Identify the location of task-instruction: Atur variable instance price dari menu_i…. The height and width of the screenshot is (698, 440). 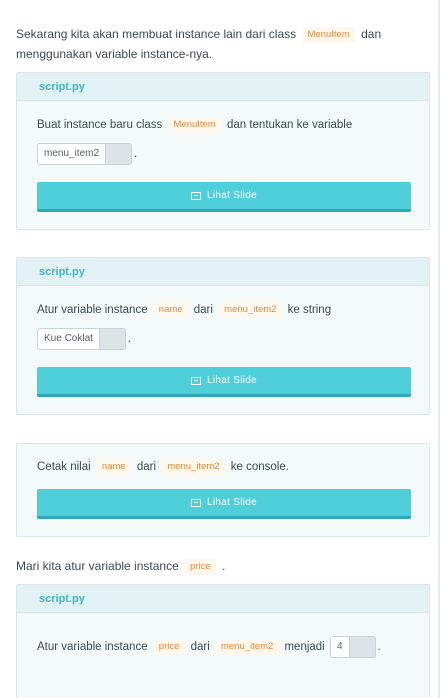
(226, 647).